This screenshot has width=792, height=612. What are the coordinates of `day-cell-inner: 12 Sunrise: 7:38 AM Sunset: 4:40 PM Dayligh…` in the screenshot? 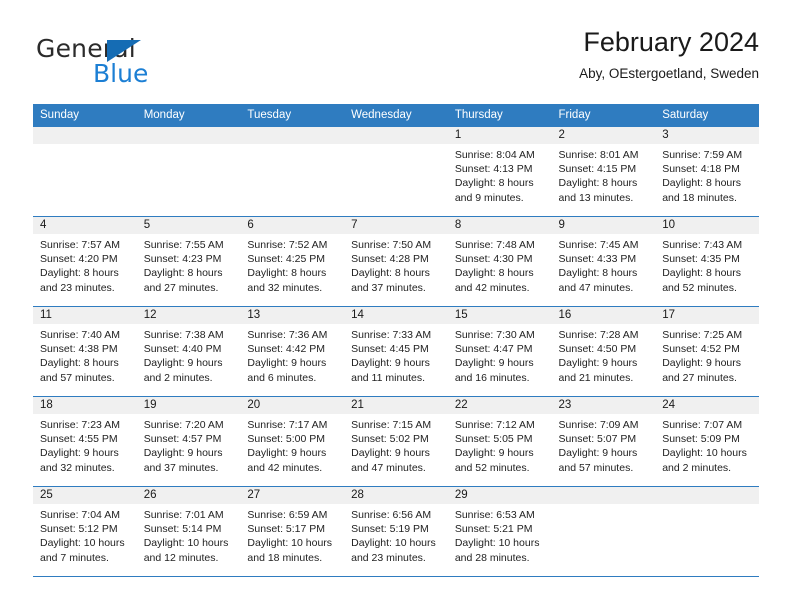 It's located at (188, 351).